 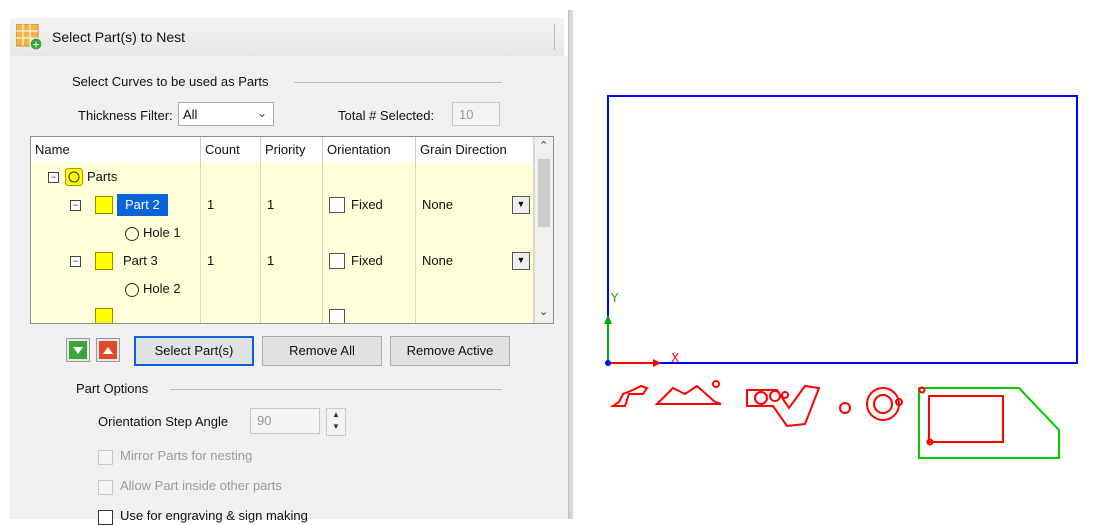 What do you see at coordinates (369, 233) in the screenshot?
I see `orientation-cell` at bounding box center [369, 233].